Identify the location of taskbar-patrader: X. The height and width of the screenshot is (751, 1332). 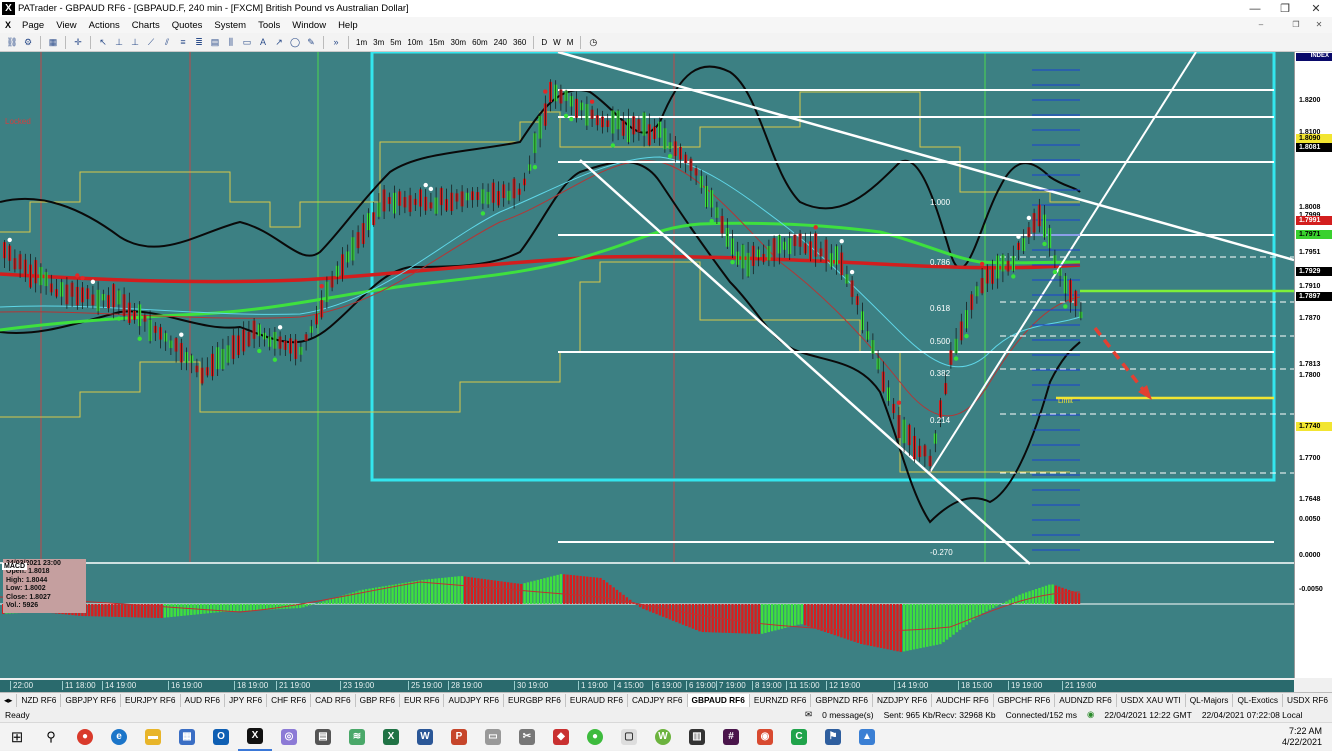
(255, 737).